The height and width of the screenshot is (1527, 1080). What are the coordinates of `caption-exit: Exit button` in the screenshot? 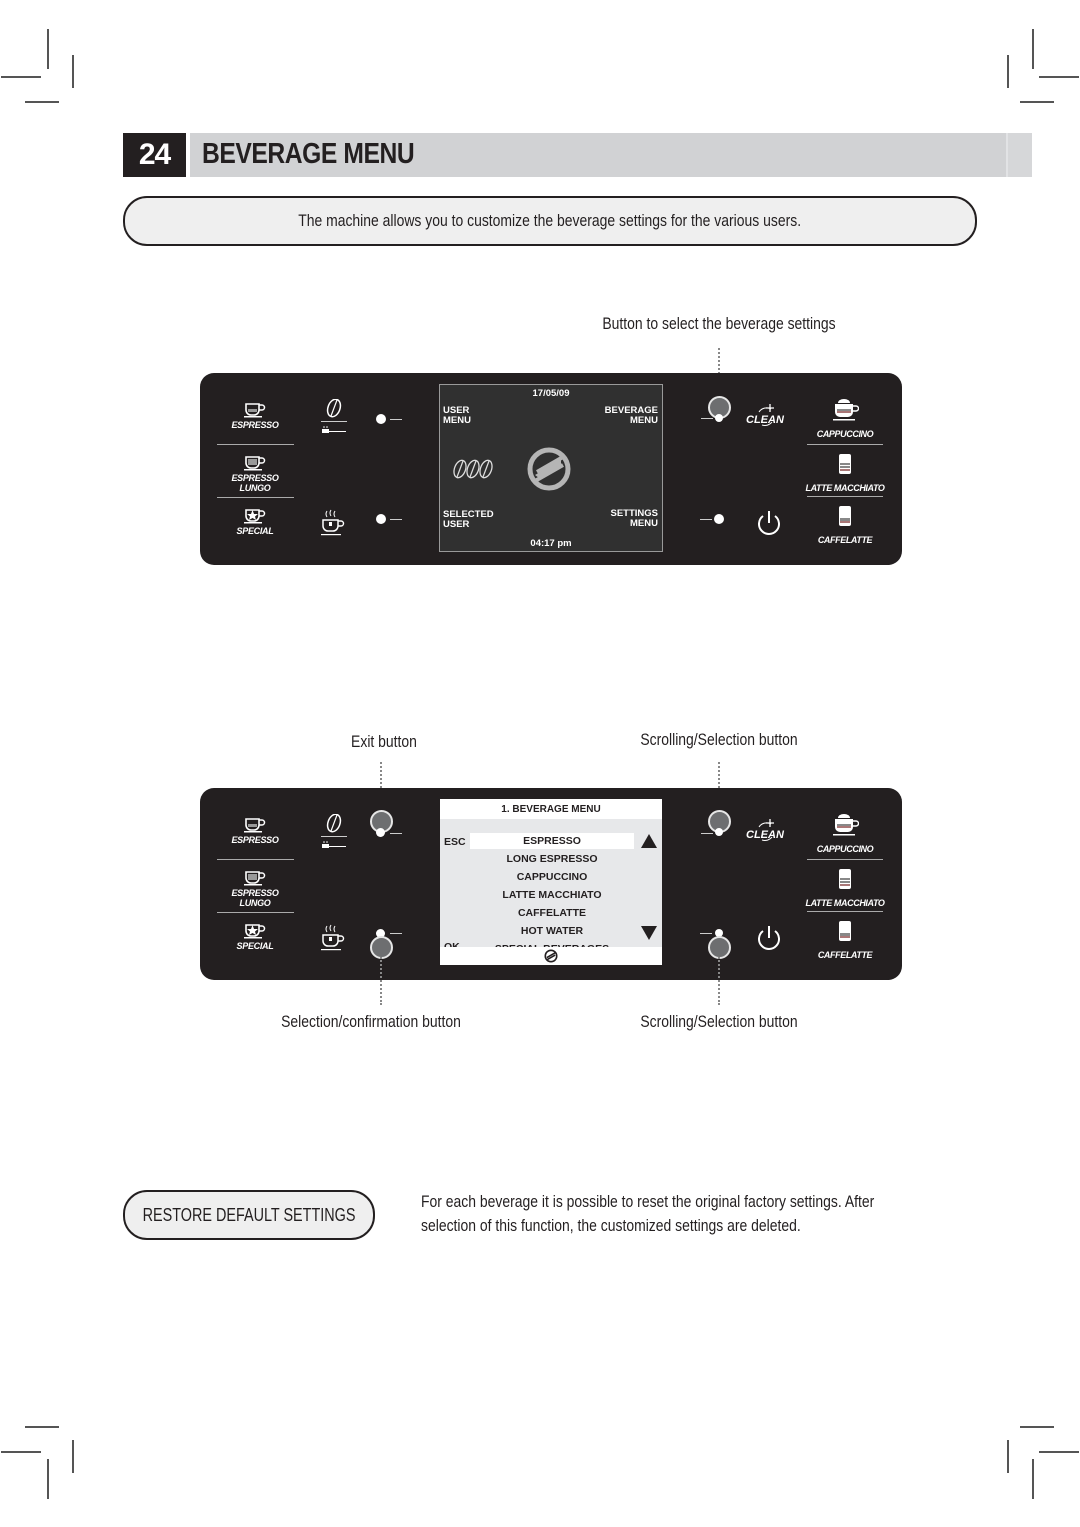 It's located at (384, 741).